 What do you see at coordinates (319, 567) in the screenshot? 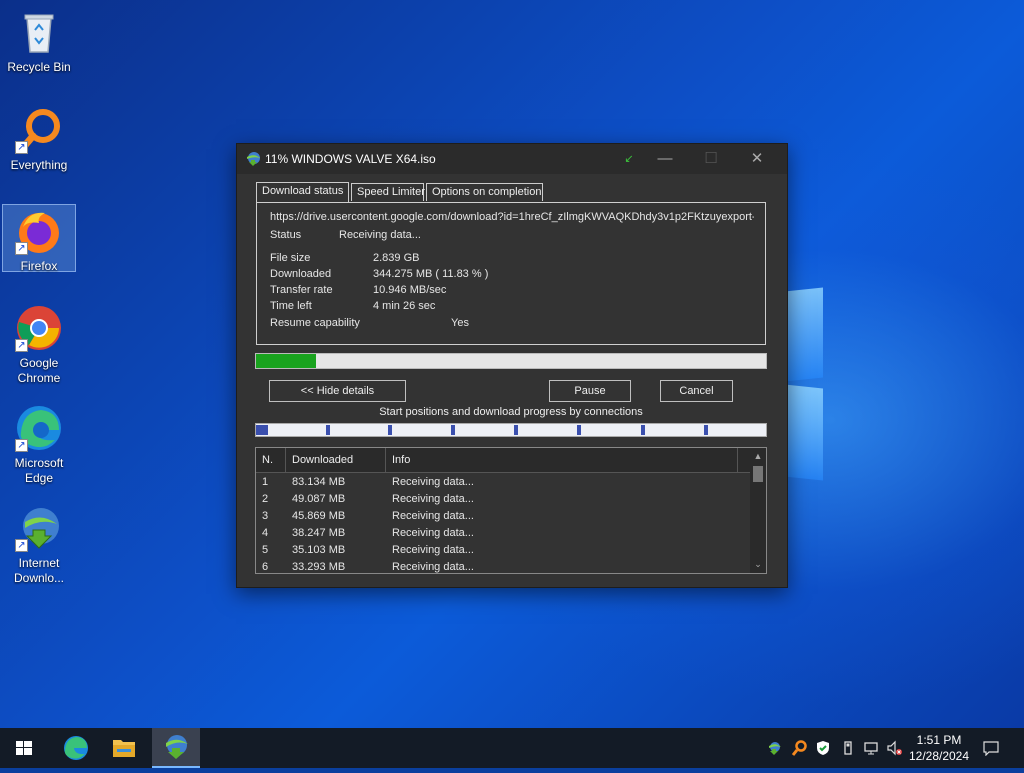
I see `connection-downloaded: 33.293 MB` at bounding box center [319, 567].